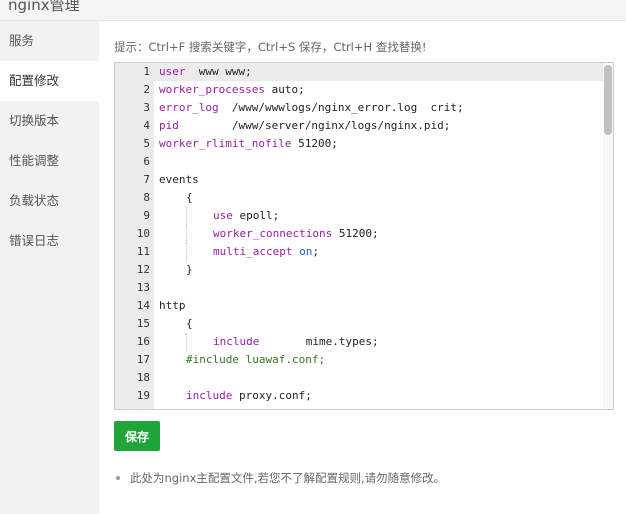  What do you see at coordinates (319, 341) in the screenshot?
I see `code-token: mime.types;` at bounding box center [319, 341].